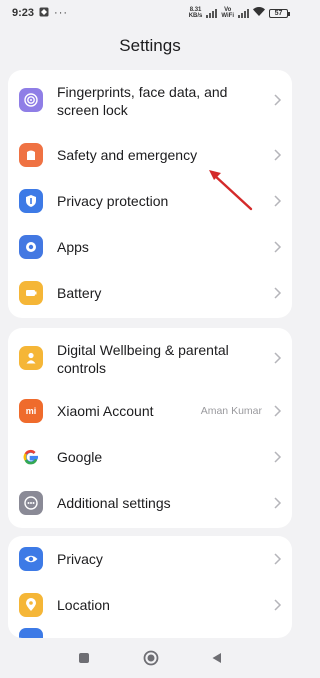 The width and height of the screenshot is (320, 678). What do you see at coordinates (31, 605) in the screenshot?
I see `location-pin-icon` at bounding box center [31, 605].